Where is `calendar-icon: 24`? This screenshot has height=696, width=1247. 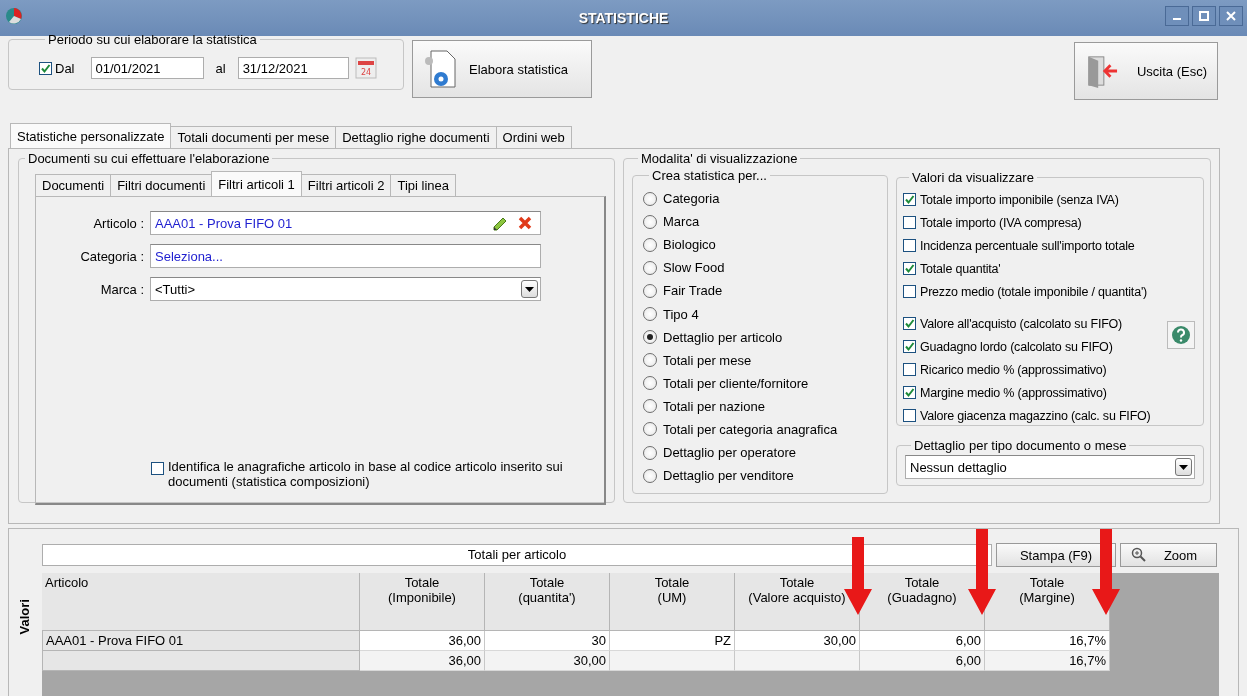
calendar-icon: 24 is located at coordinates (365, 68).